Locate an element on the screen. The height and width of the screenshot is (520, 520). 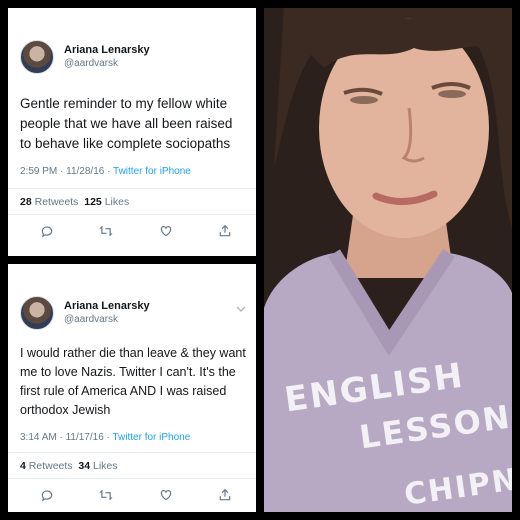
tweet-stats: 28 Retweets 125 Likes is located at coordinates (74, 202).